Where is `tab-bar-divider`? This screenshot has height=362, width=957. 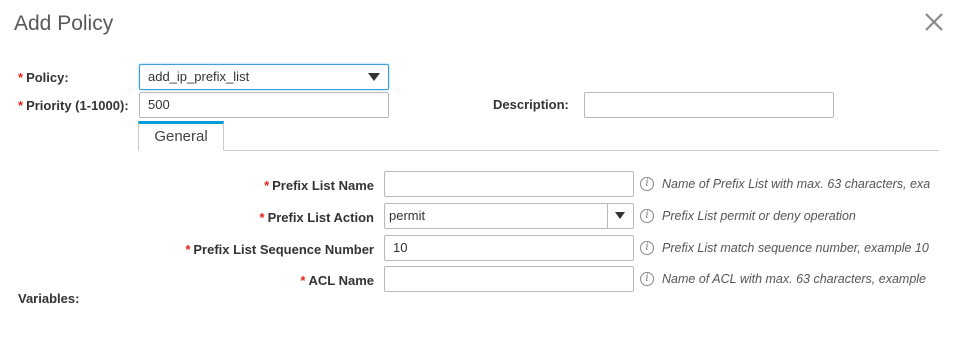
tab-bar-divider is located at coordinates (538, 150).